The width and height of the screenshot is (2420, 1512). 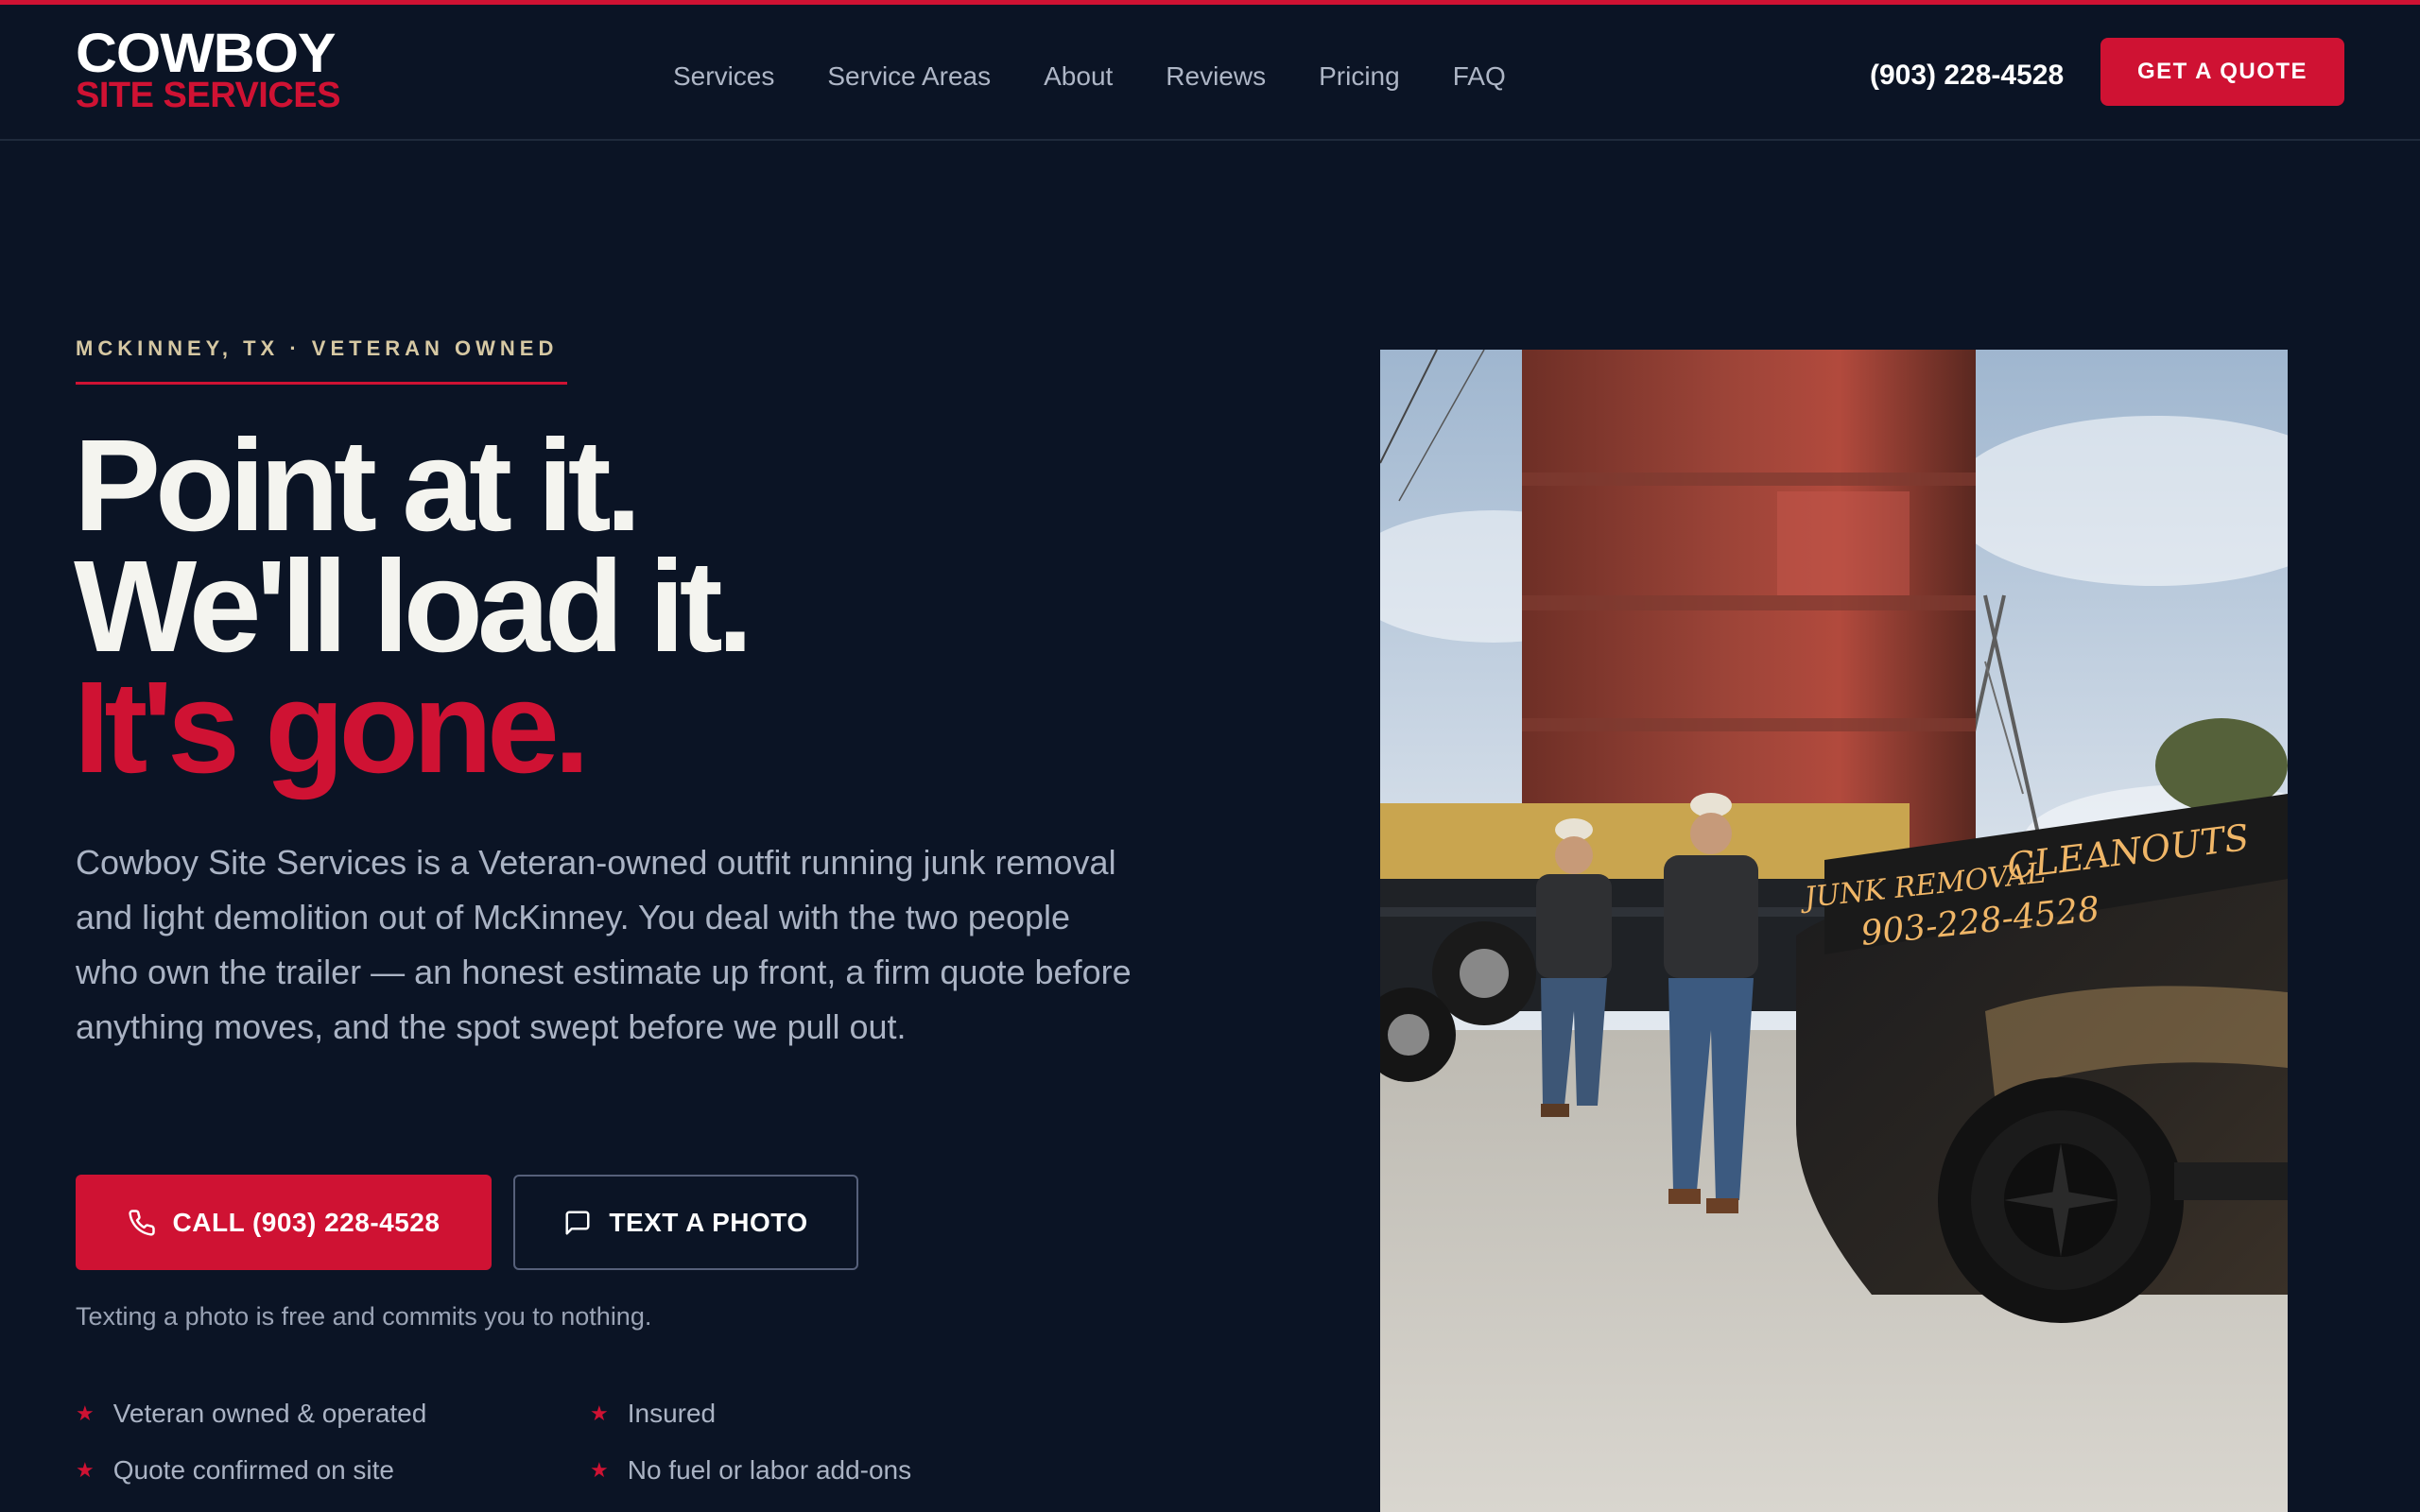 I want to click on feature-item: ★ Veteran owned & operated, so click(x=251, y=1414).